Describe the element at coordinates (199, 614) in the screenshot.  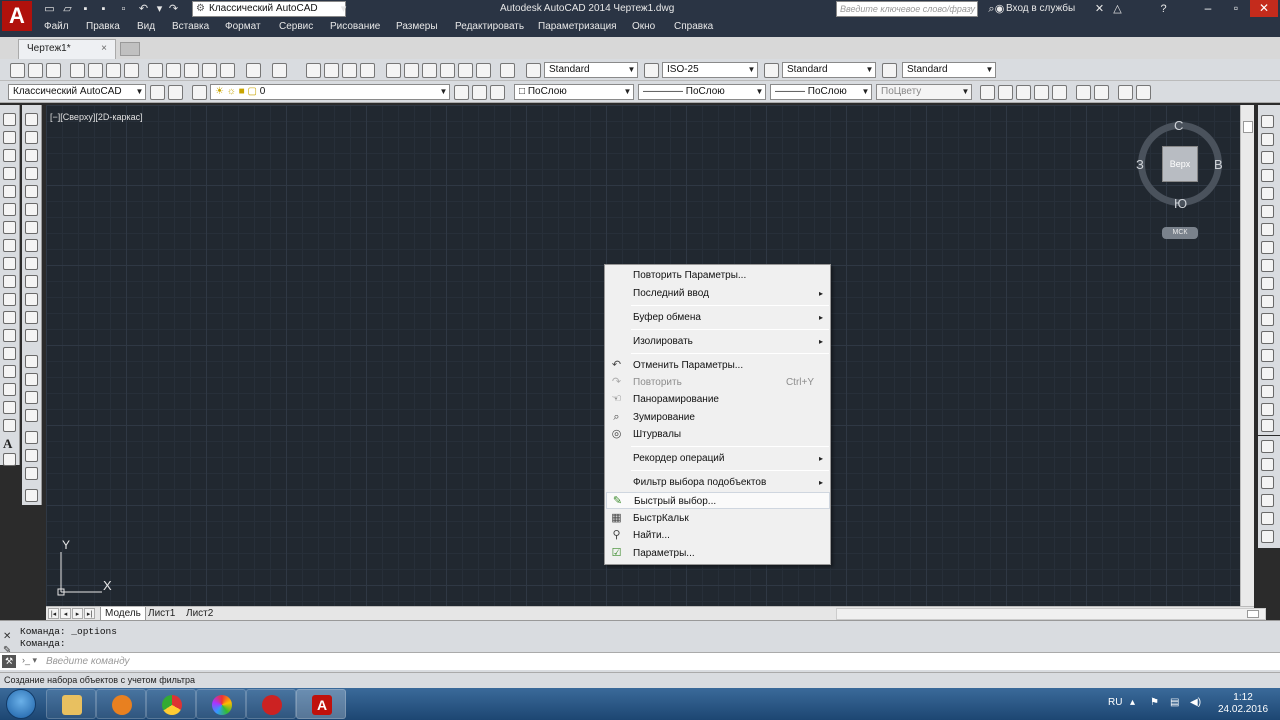
I see `tab-layout2: Лист2` at that location.